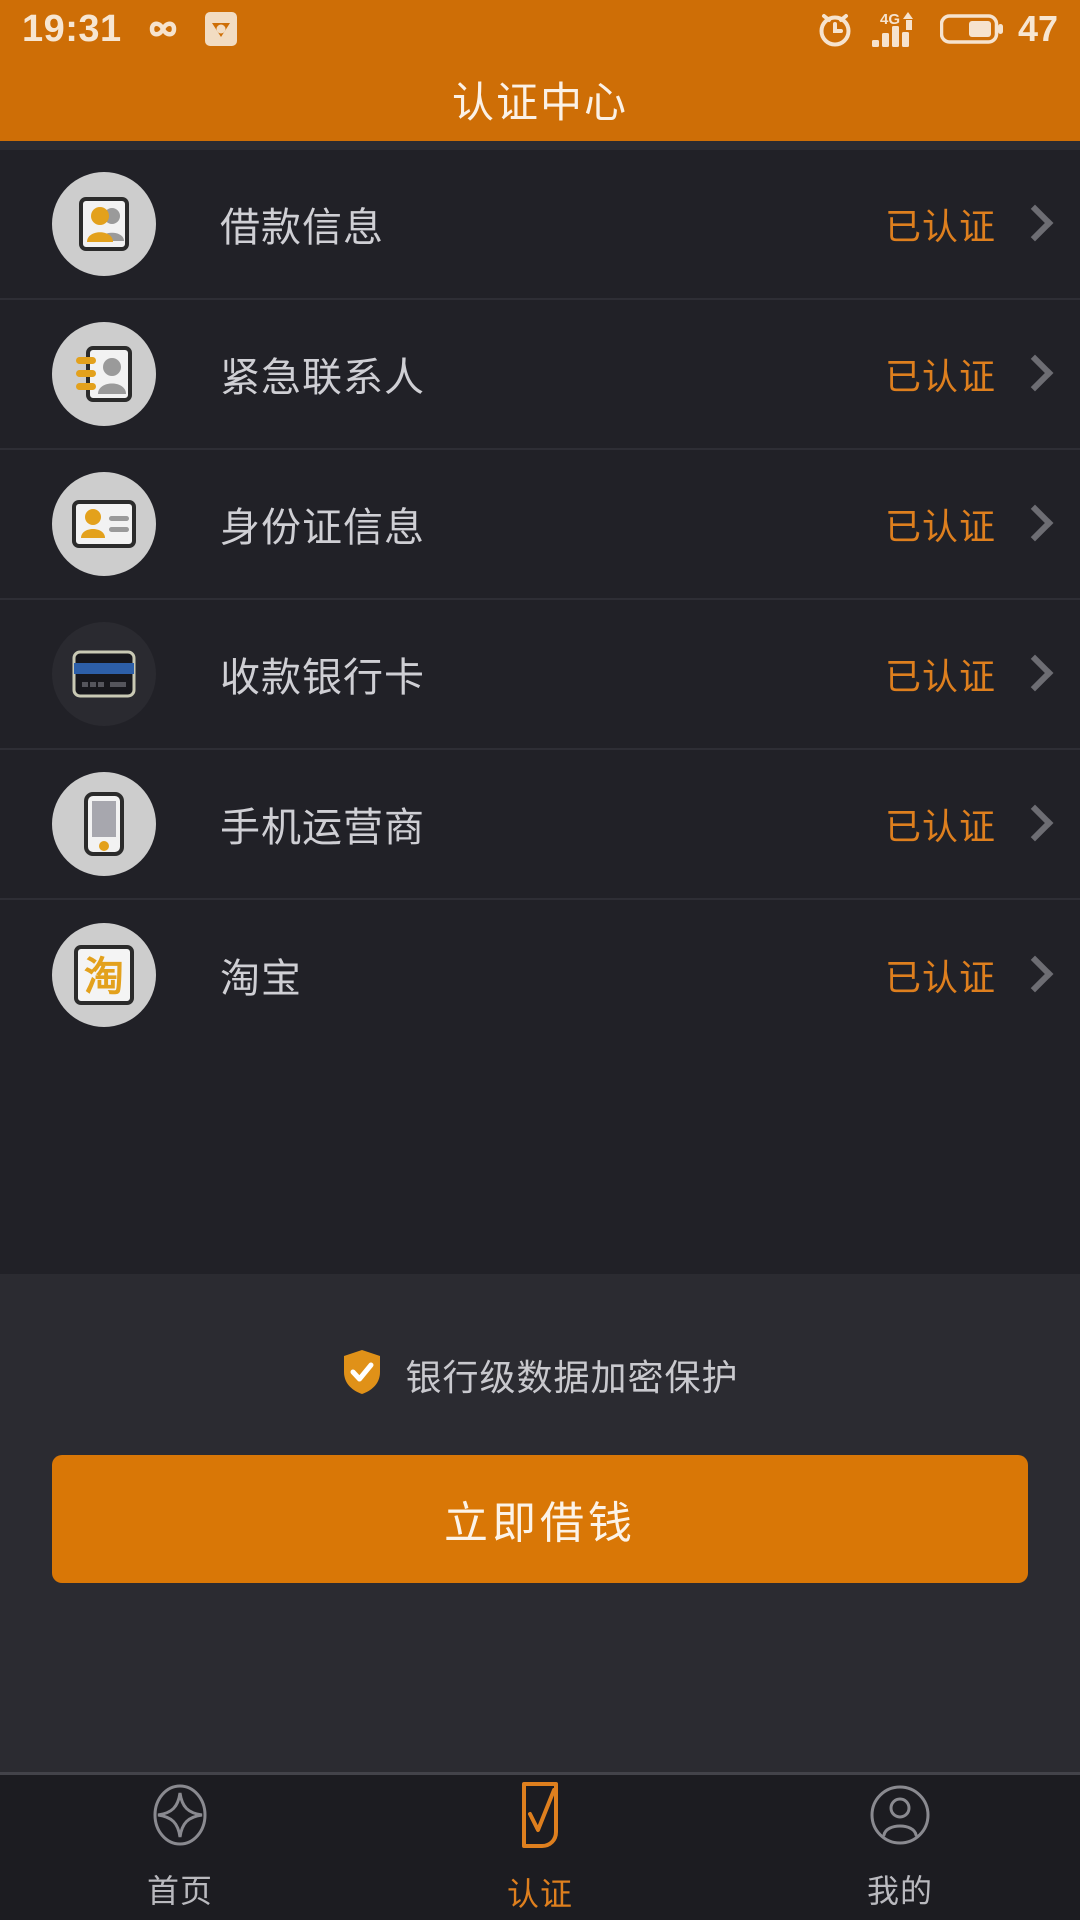 The width and height of the screenshot is (1080, 1920). I want to click on status-bar-clock: 19:31, so click(72, 28).